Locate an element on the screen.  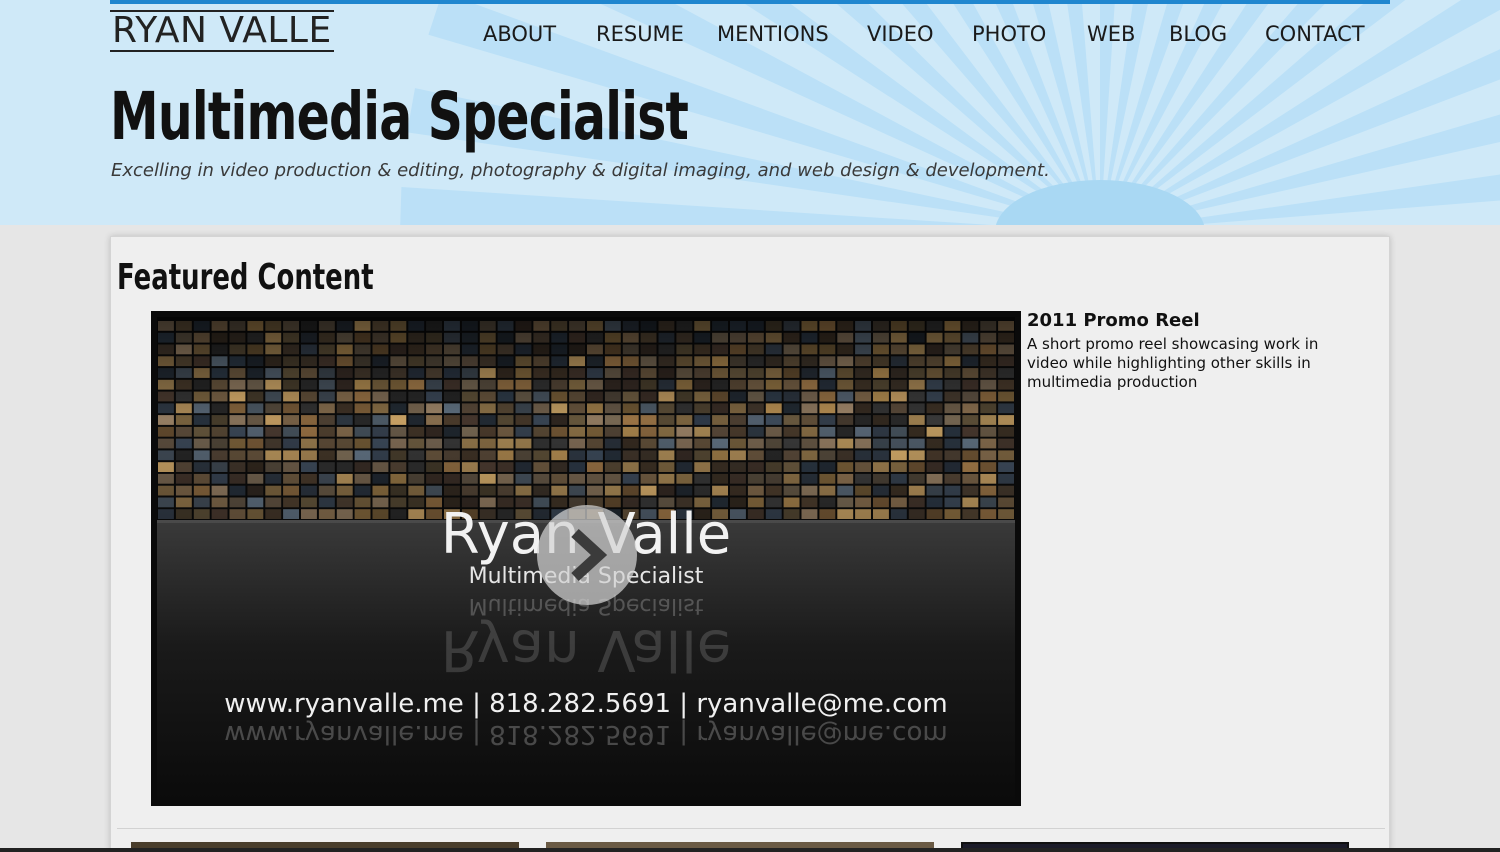
featured-section-title: Featured Content is located at coordinates (245, 277).